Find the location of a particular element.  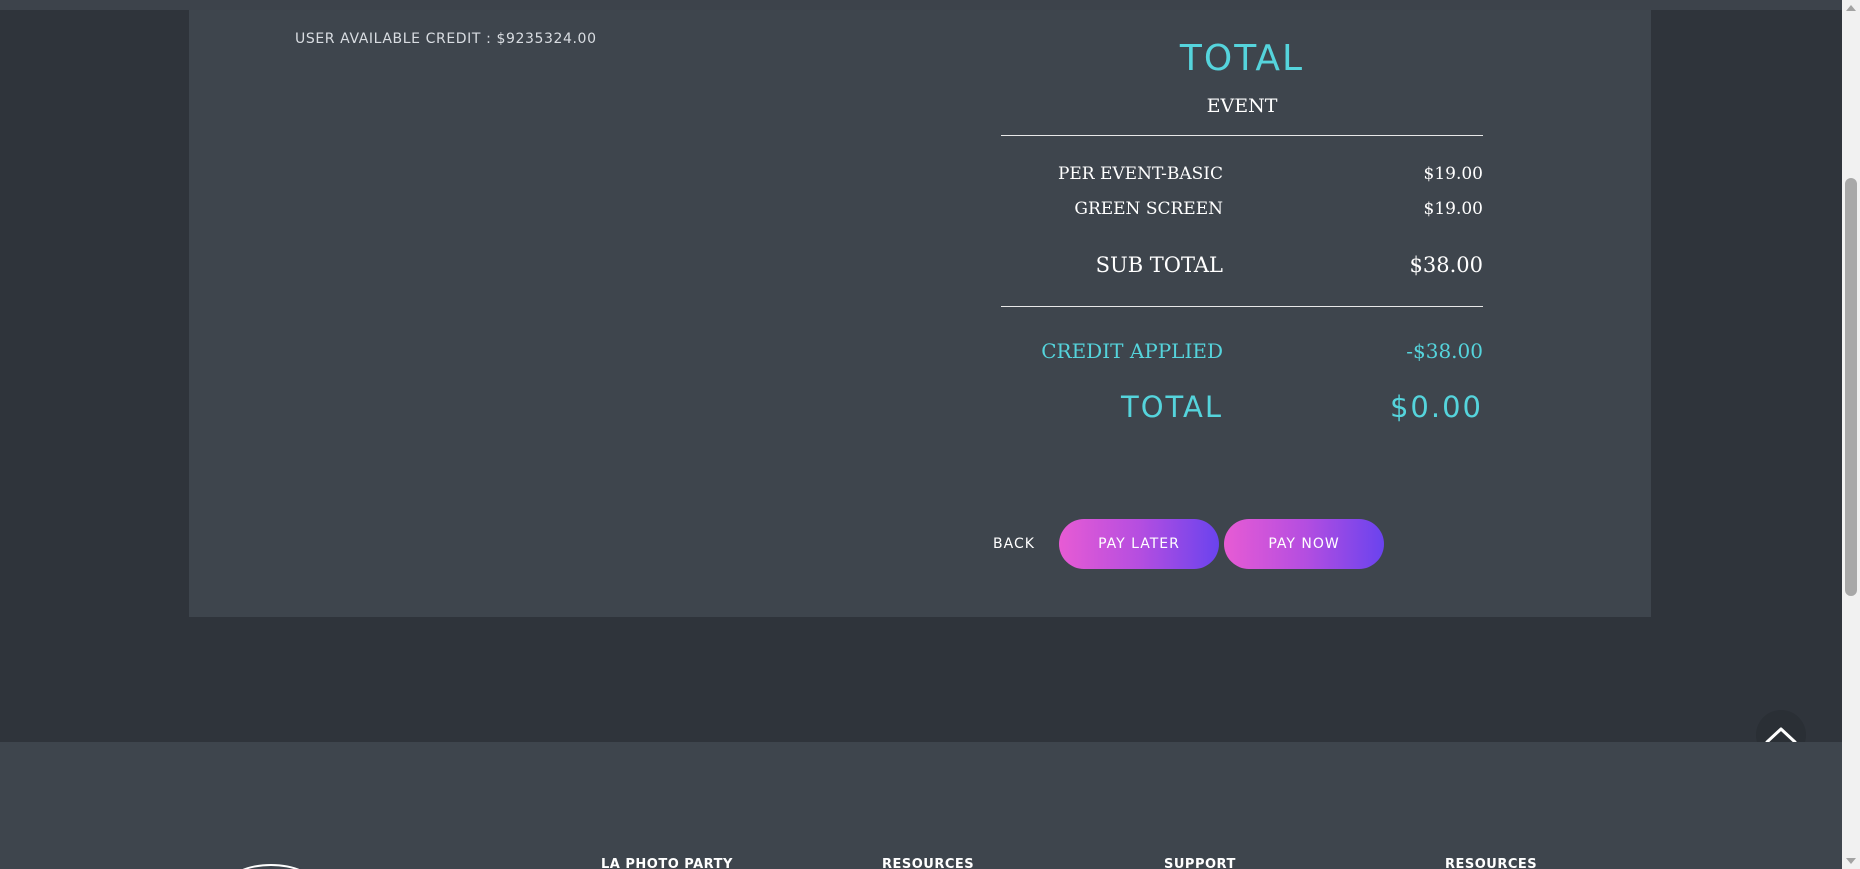

vertical-scrollbar is located at coordinates (1851, 434).